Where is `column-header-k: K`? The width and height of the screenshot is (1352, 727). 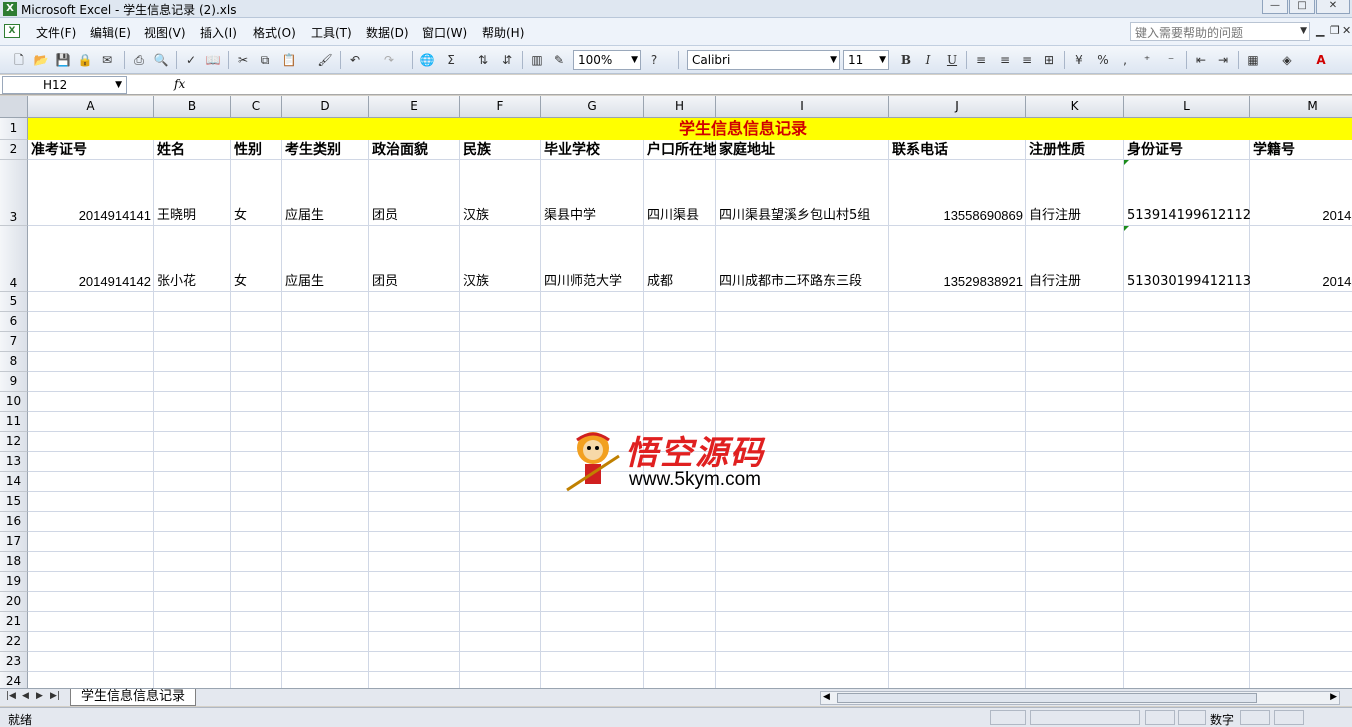
column-header-k: K is located at coordinates (1075, 107).